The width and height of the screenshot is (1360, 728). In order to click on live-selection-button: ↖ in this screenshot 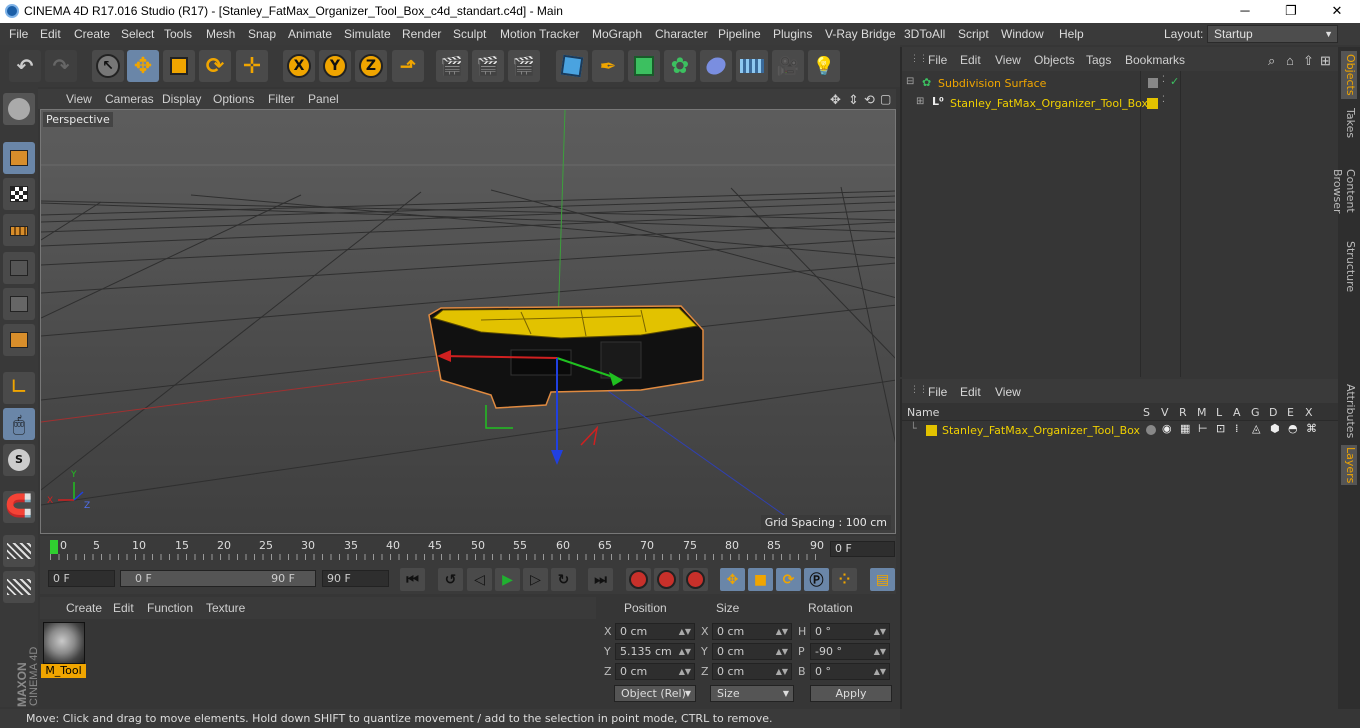, I will do `click(108, 66)`.